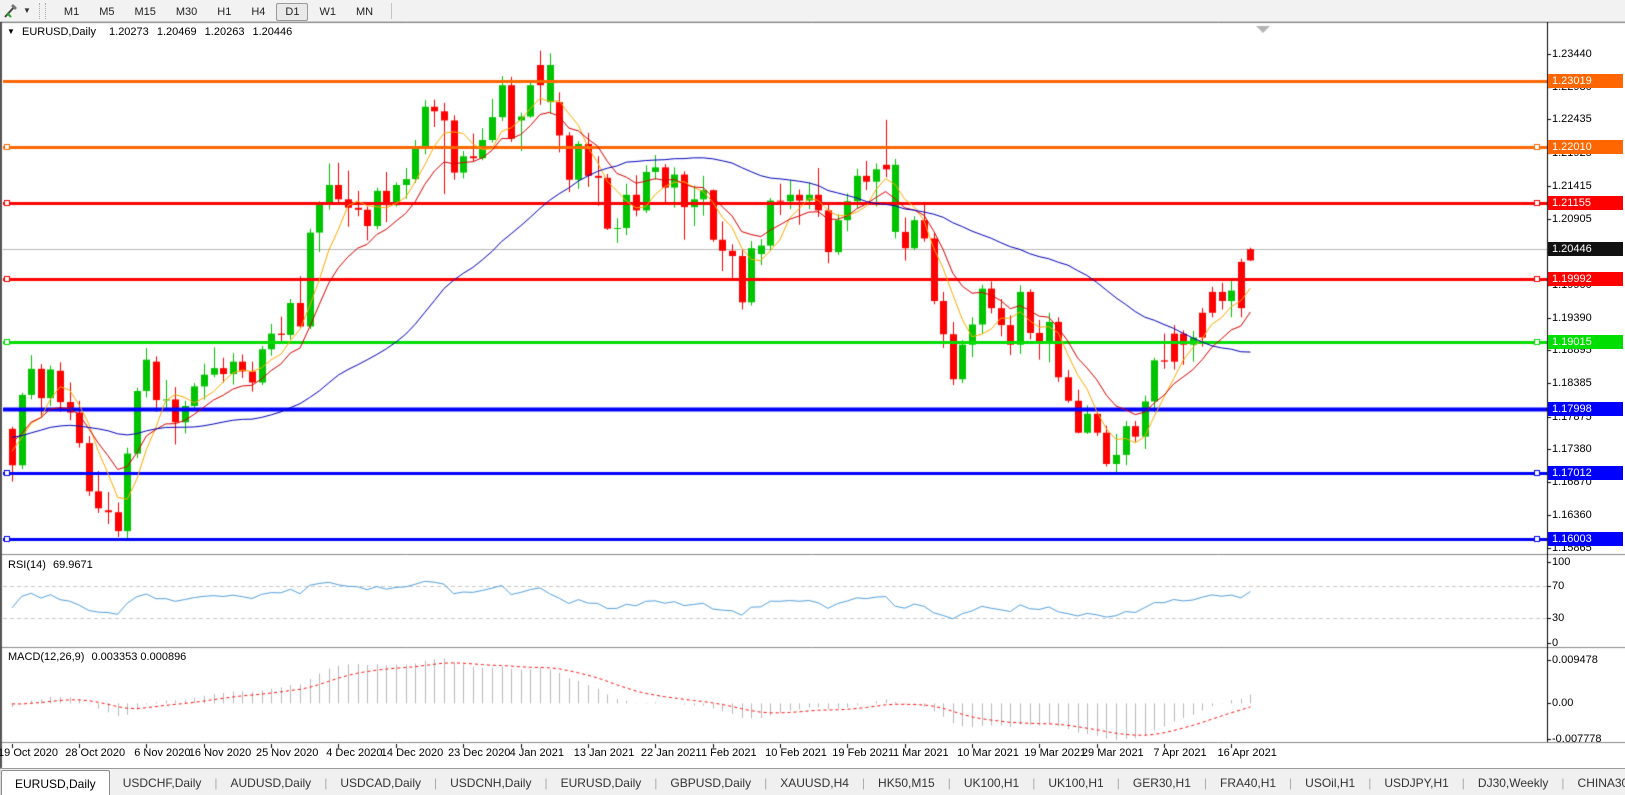 The height and width of the screenshot is (795, 1625). I want to click on quote-low: 1.20263, so click(224, 32).